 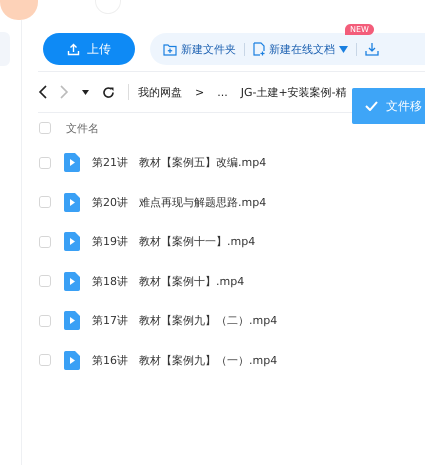 What do you see at coordinates (179, 162) in the screenshot?
I see `file-name: 第21讲 教材【案例五】改编.mp4` at bounding box center [179, 162].